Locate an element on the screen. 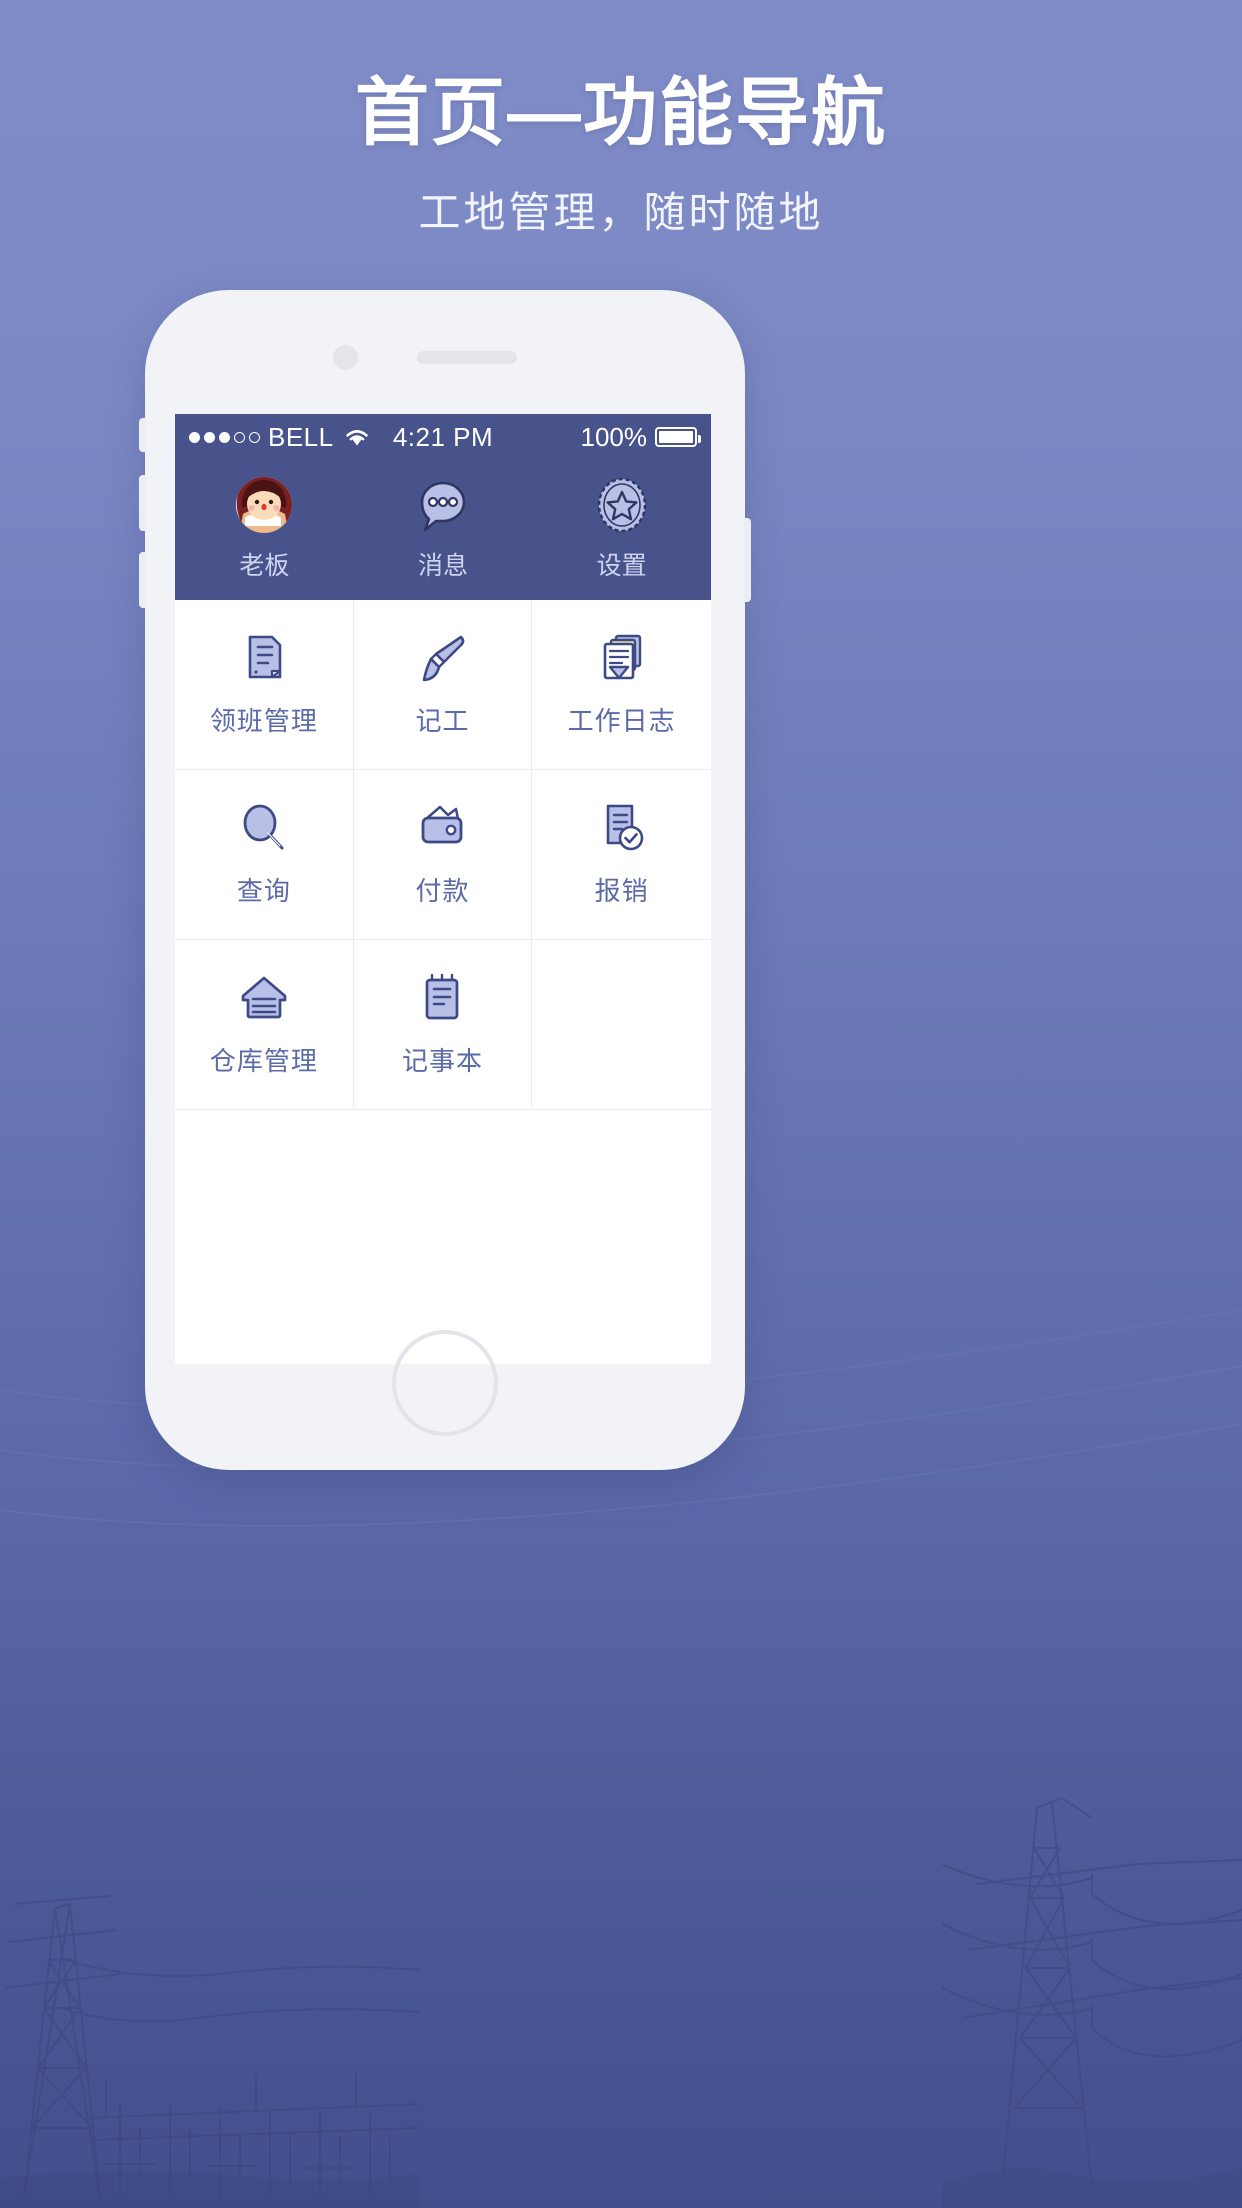 The width and height of the screenshot is (1242, 2208). transmission-tower-right-icon is located at coordinates (1092, 2002).